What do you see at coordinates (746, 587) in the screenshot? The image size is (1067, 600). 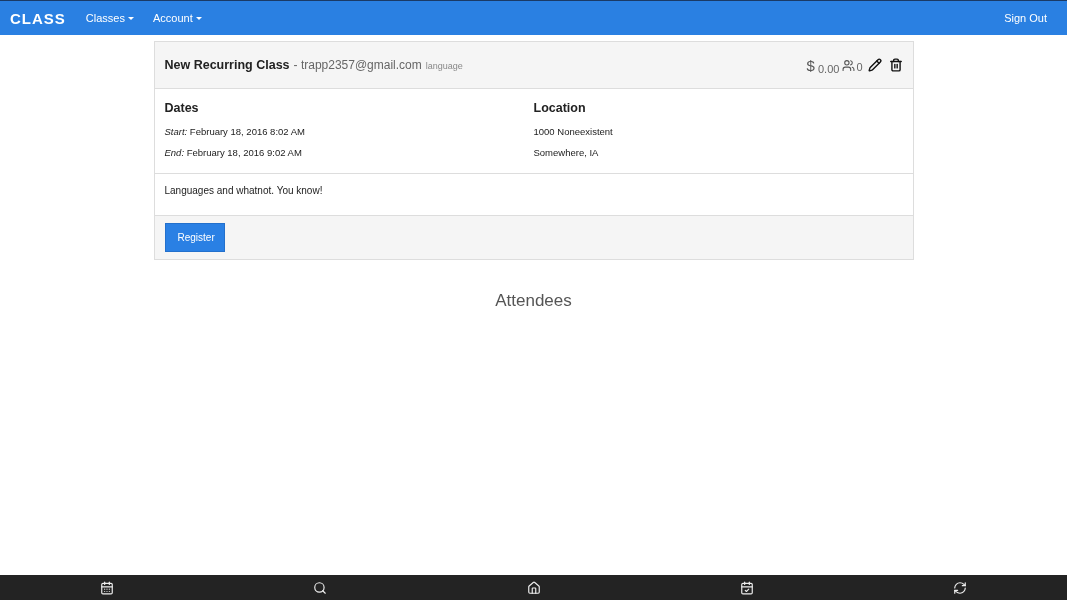 I see `calendar-check-icon` at bounding box center [746, 587].